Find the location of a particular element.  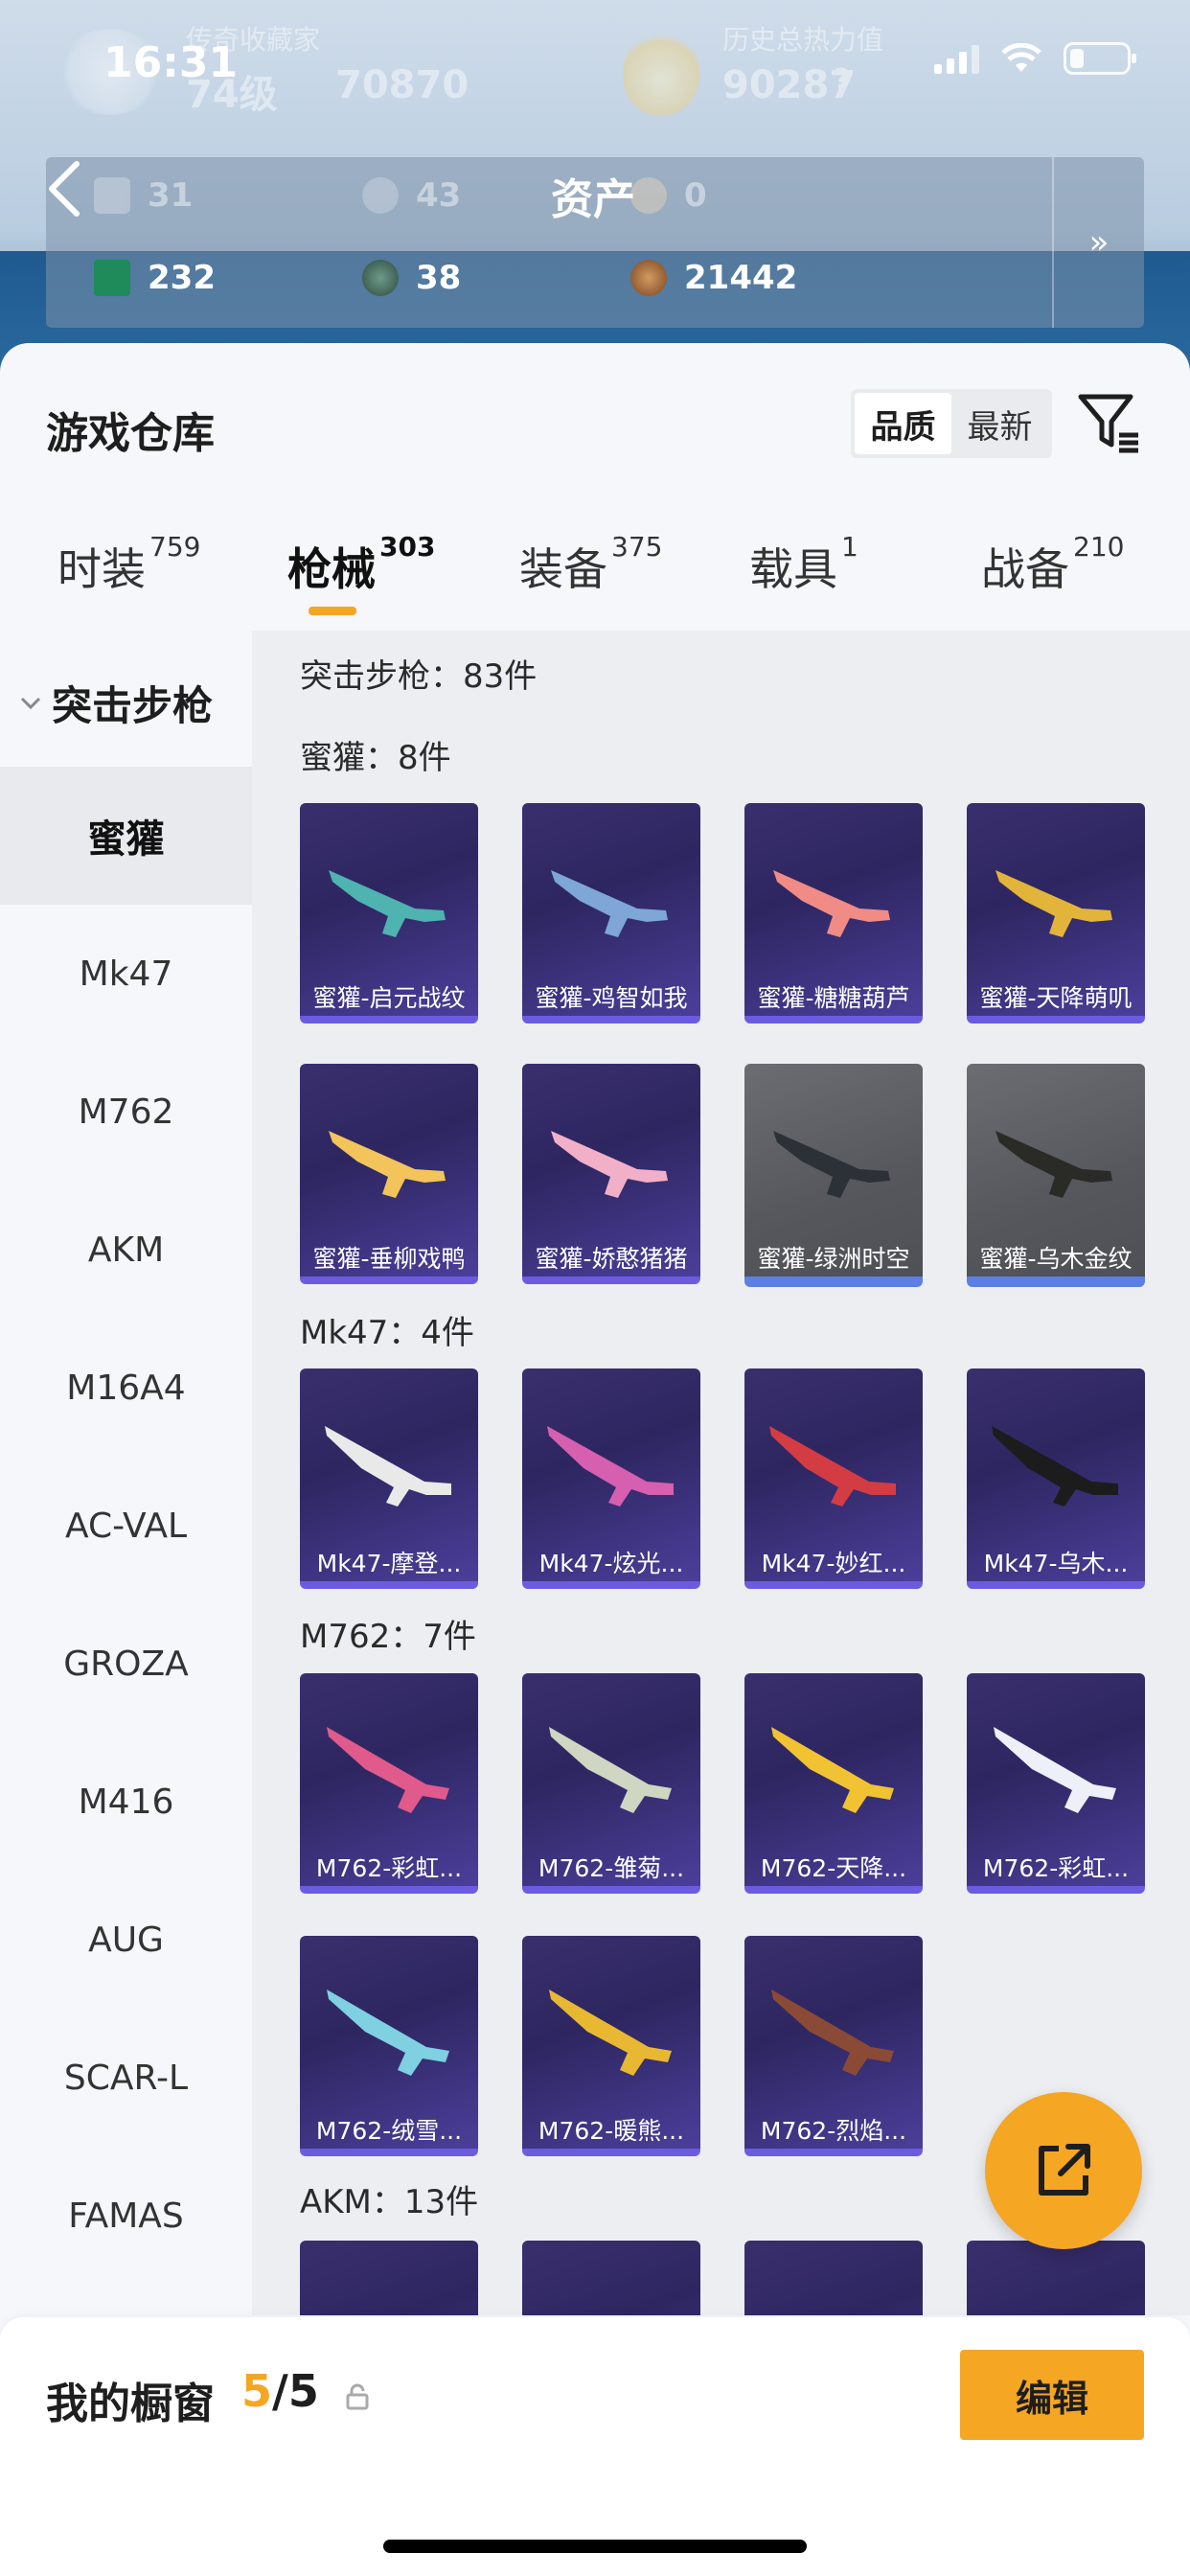

section-title: M762：7件 is located at coordinates (388, 1637).